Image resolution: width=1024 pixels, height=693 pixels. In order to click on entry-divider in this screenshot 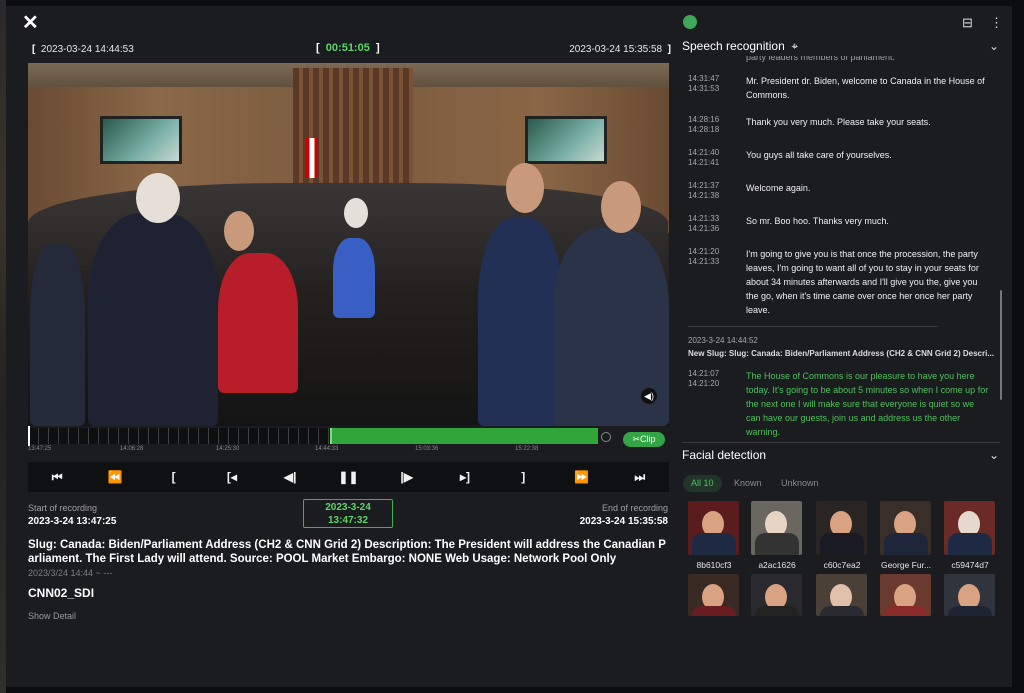, I will do `click(813, 326)`.